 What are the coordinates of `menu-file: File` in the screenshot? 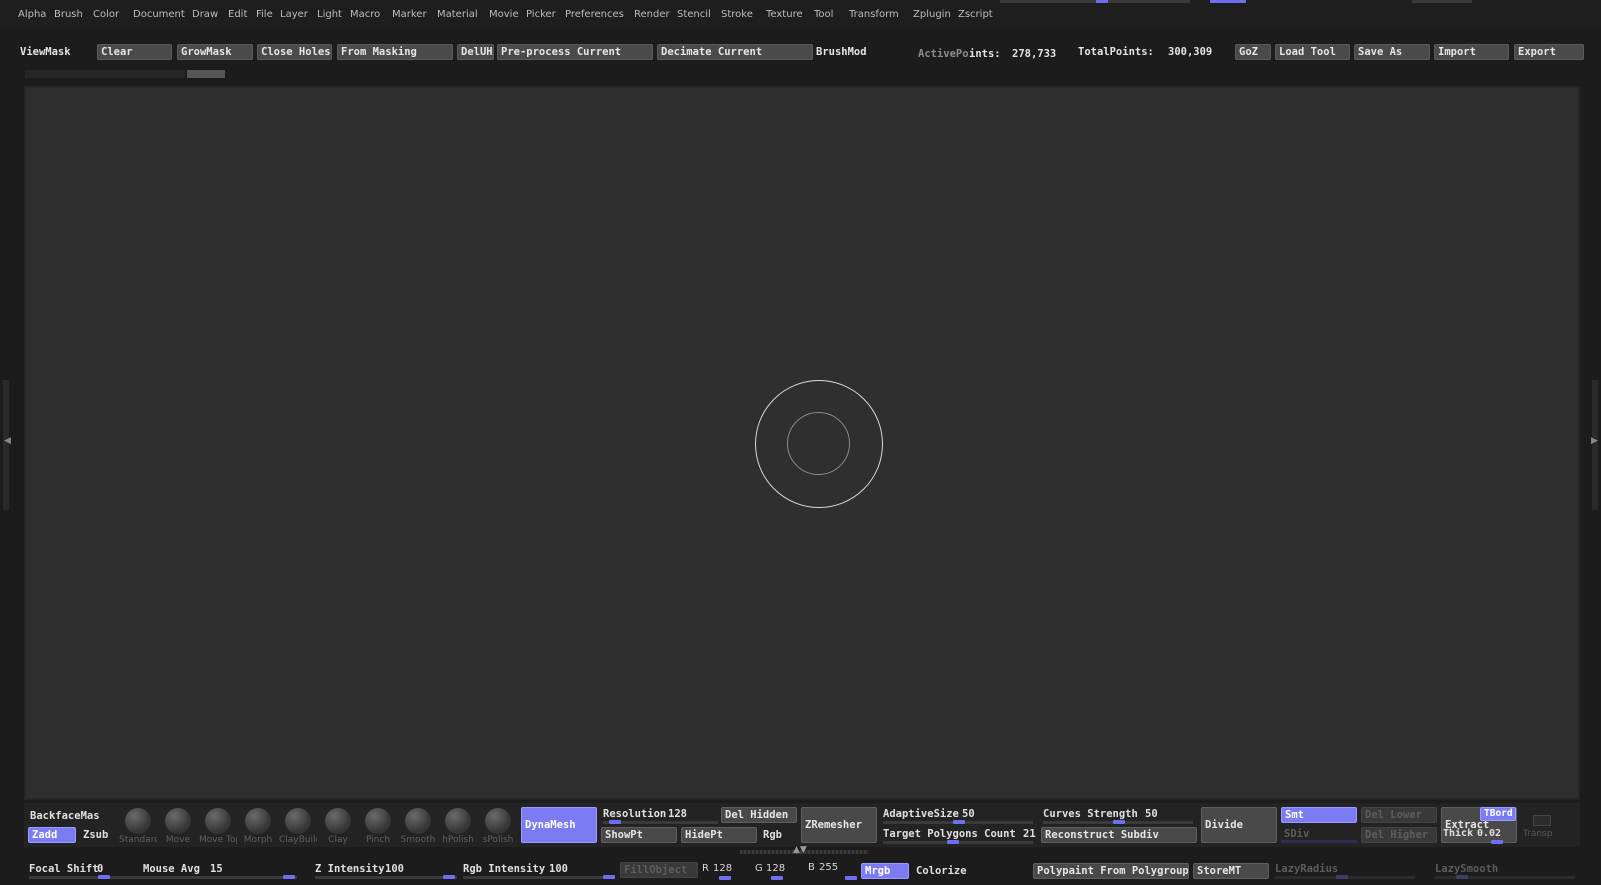 It's located at (264, 14).